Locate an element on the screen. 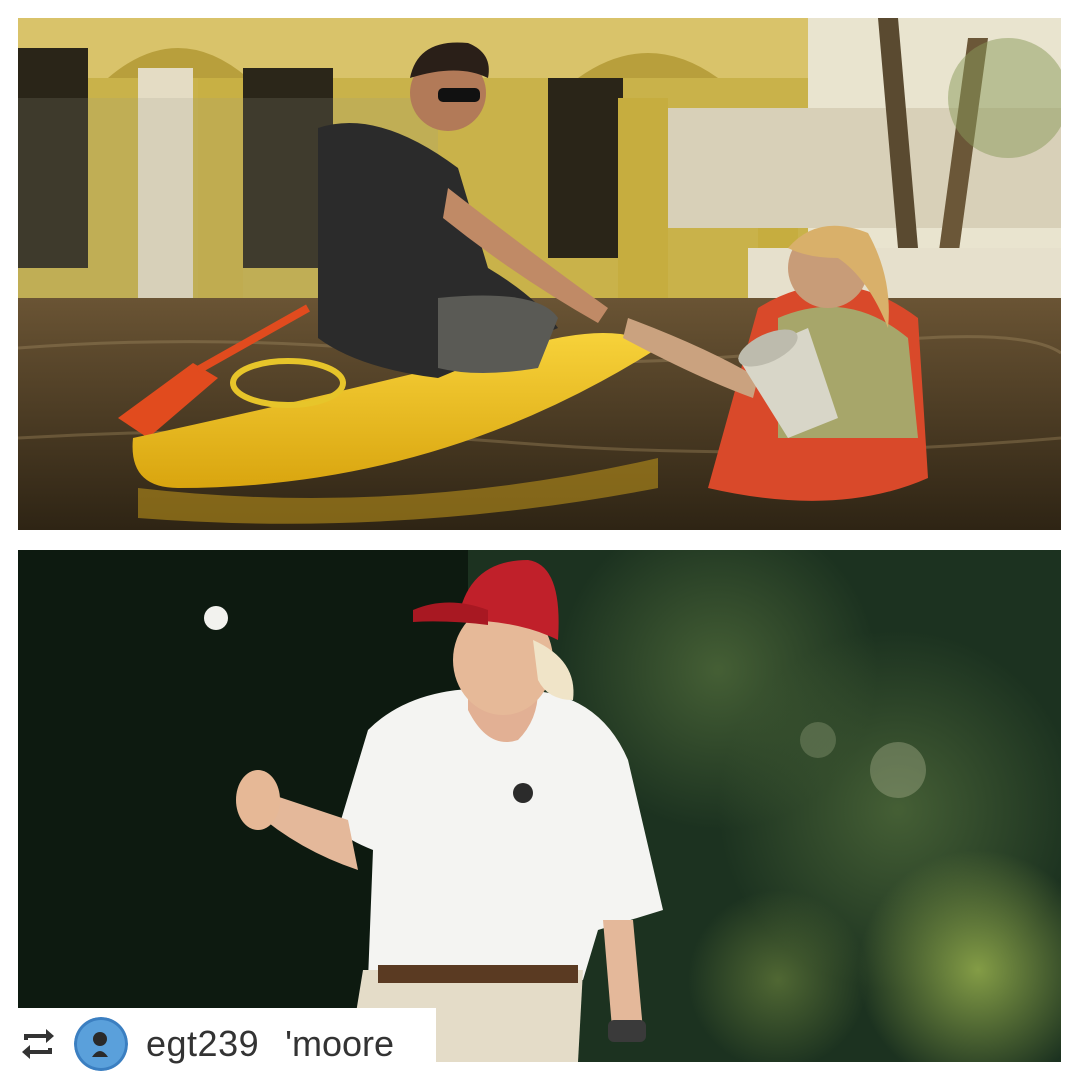 This screenshot has height=1080, width=1080. avatar is located at coordinates (101, 1044).